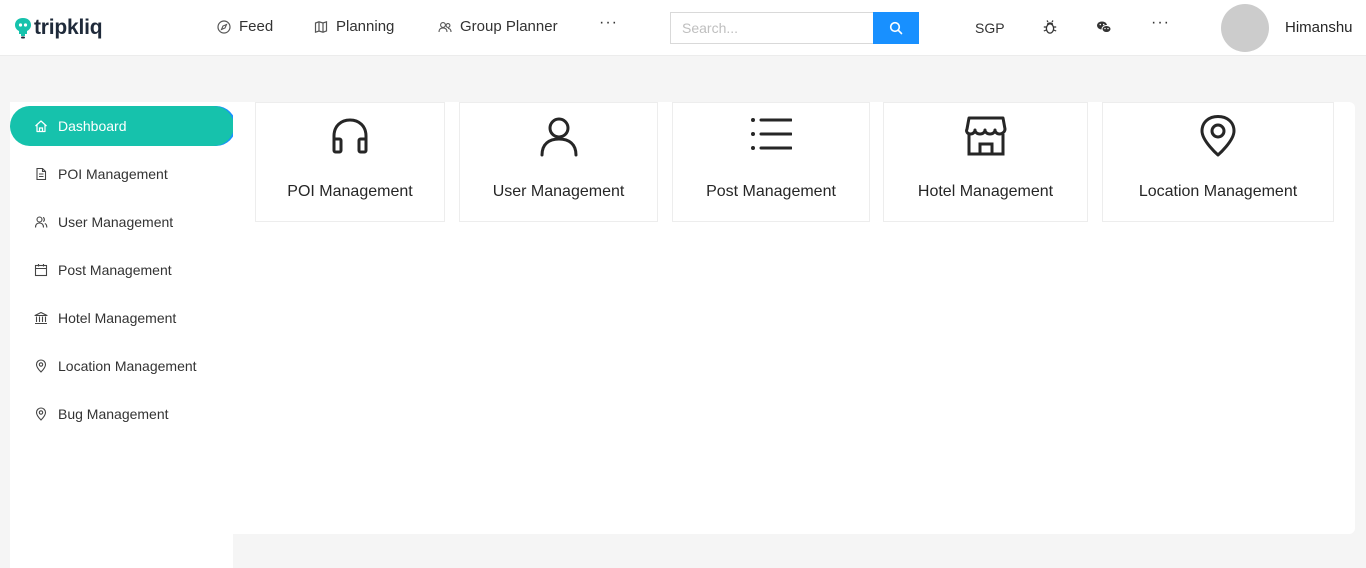 The width and height of the screenshot is (1366, 568). Describe the element at coordinates (1218, 191) in the screenshot. I see `card-label: Location Management` at that location.